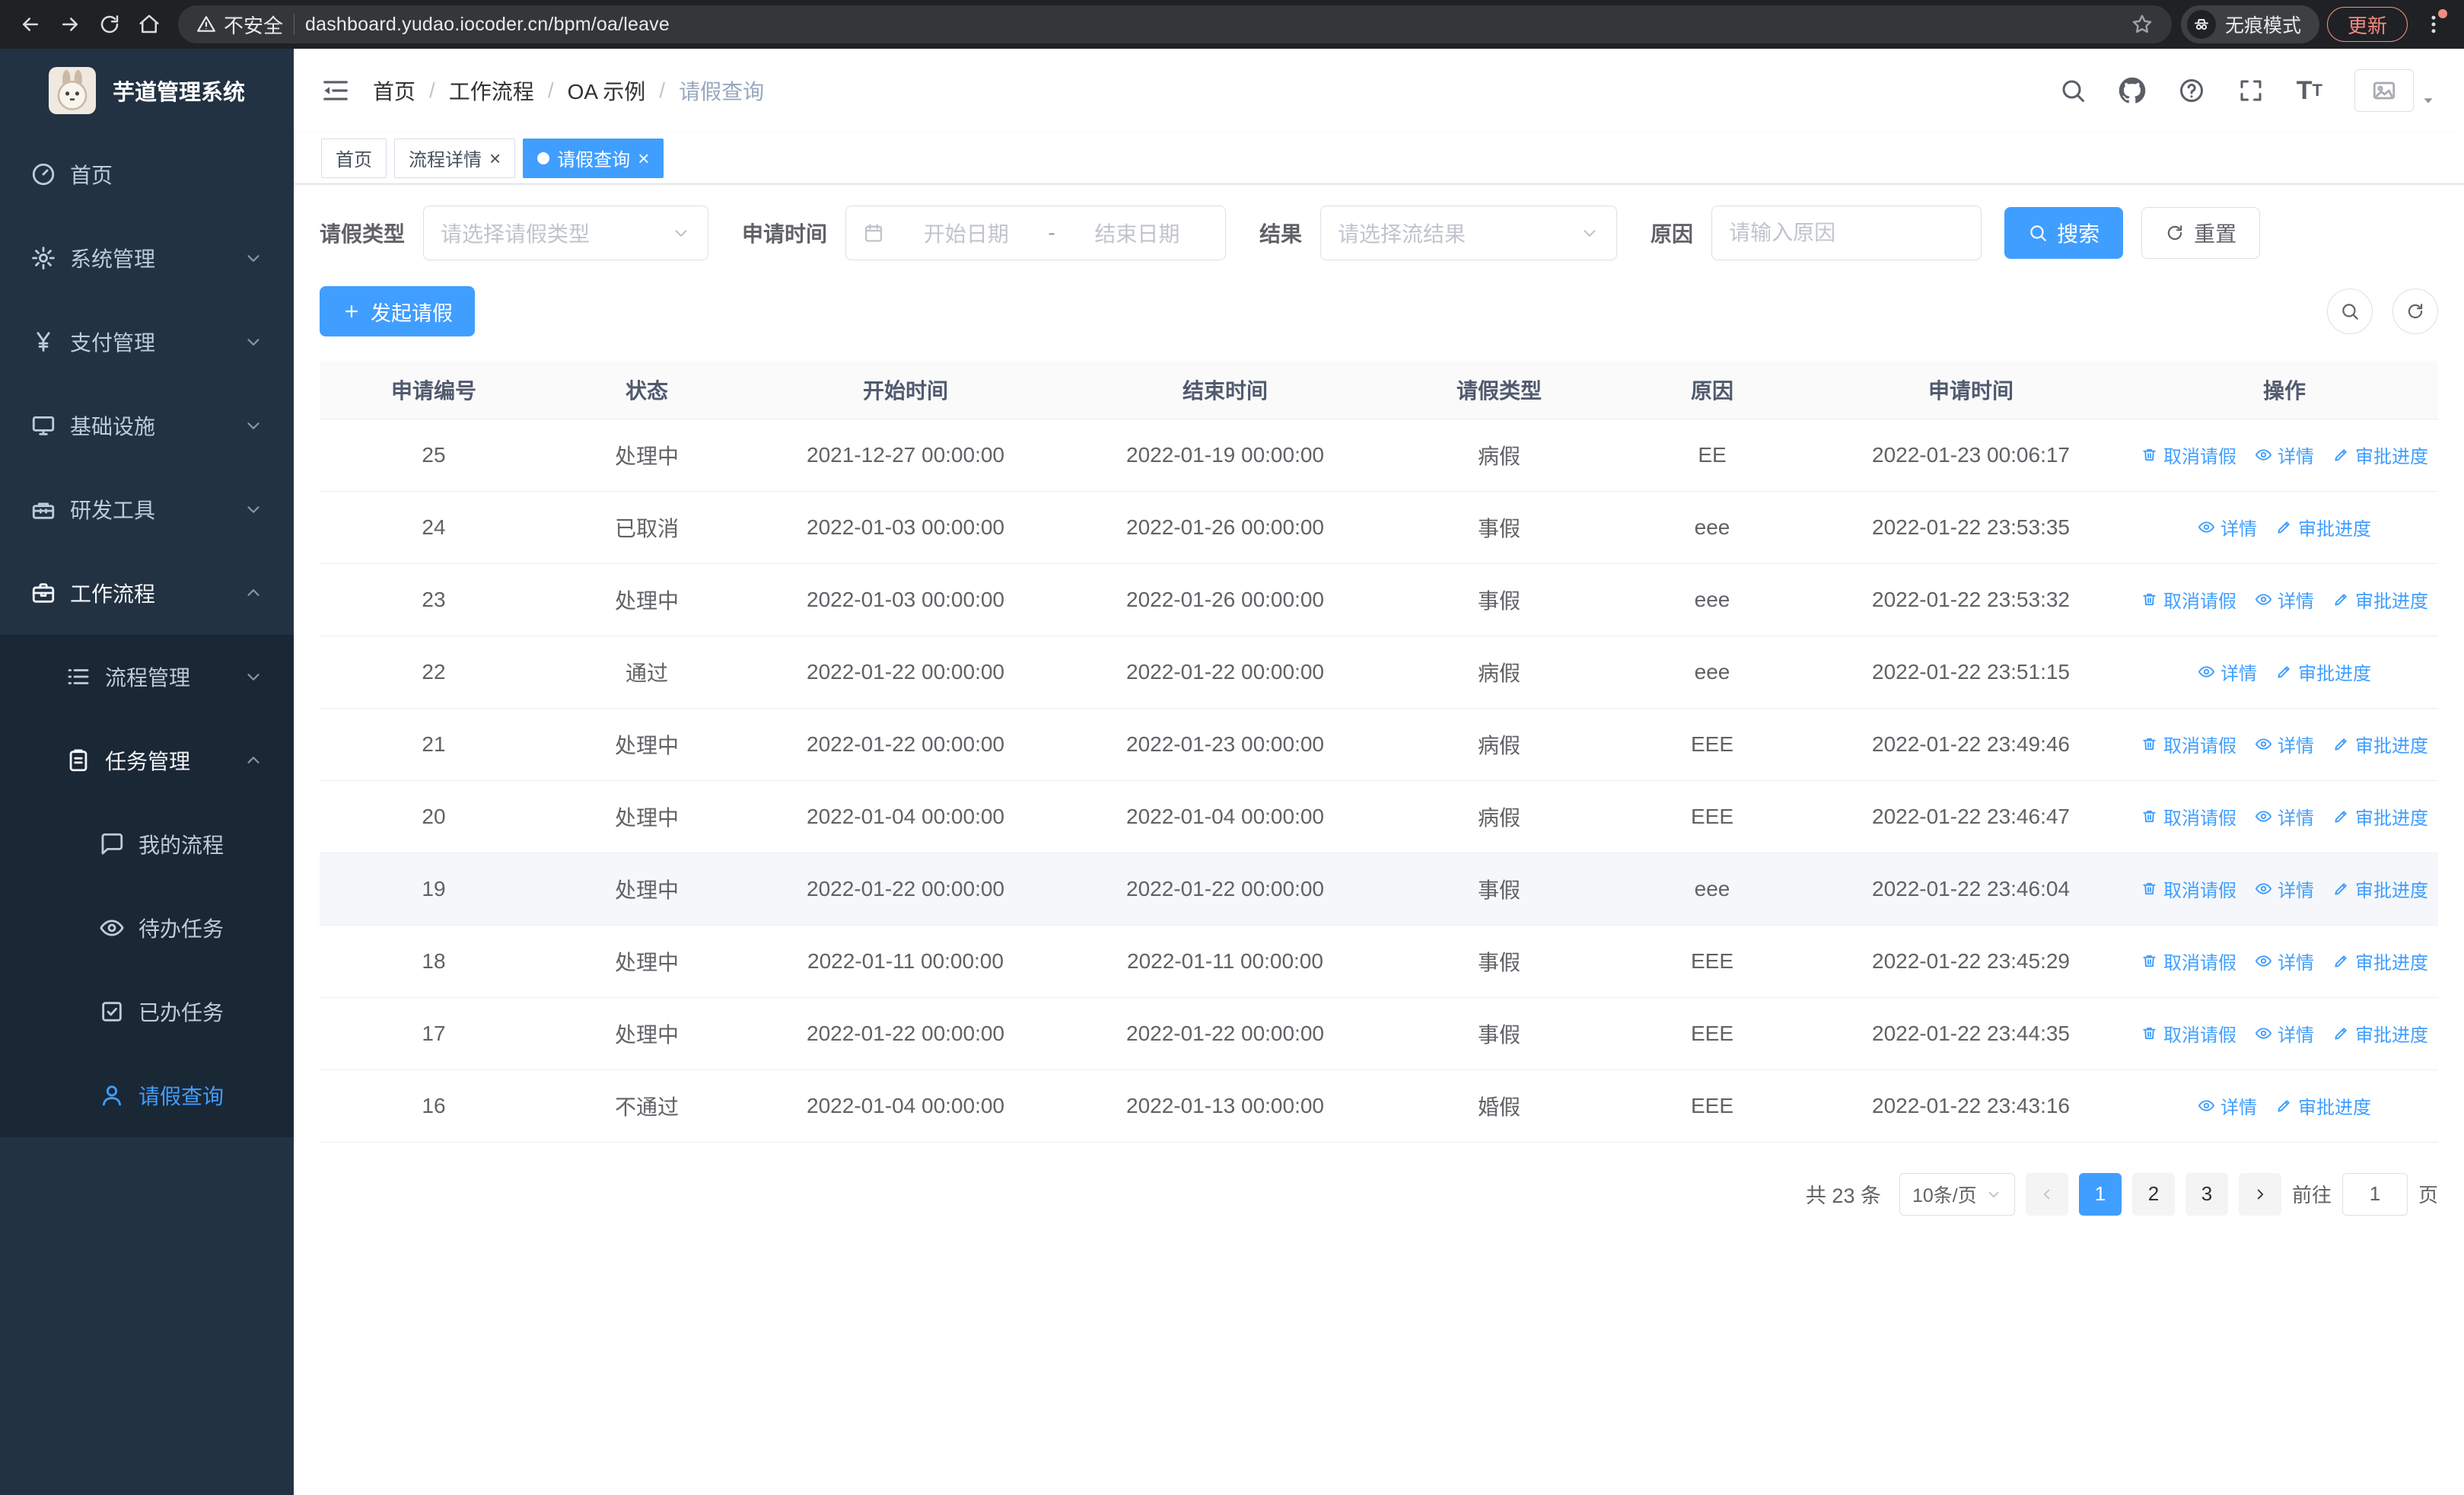  I want to click on home-button, so click(149, 25).